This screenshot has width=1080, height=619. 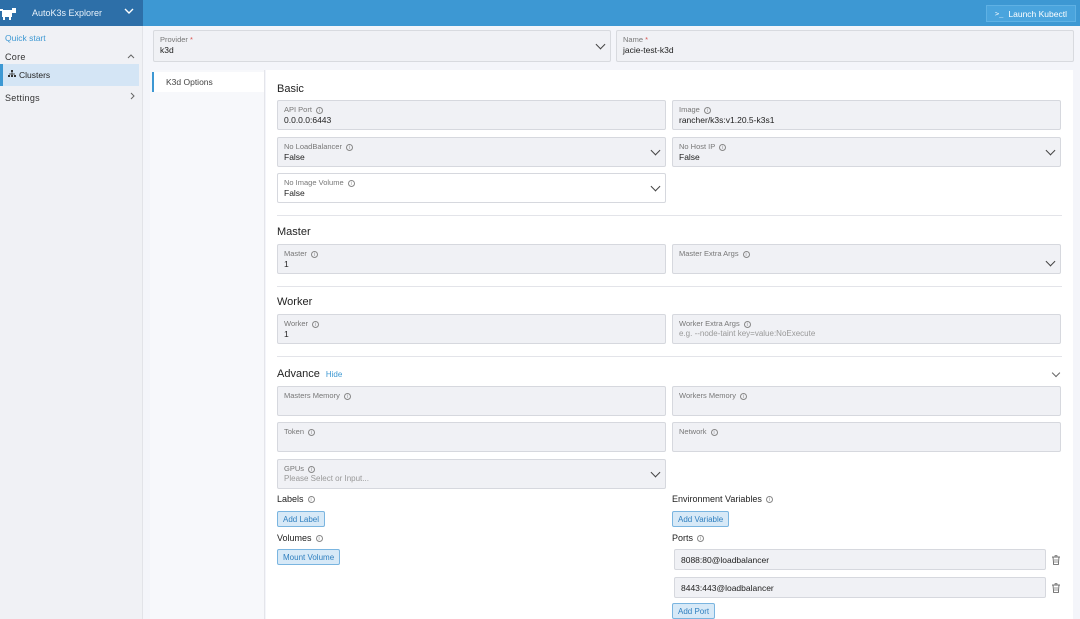 I want to click on workers-memory-label: Workers Memory, so click(x=707, y=395).